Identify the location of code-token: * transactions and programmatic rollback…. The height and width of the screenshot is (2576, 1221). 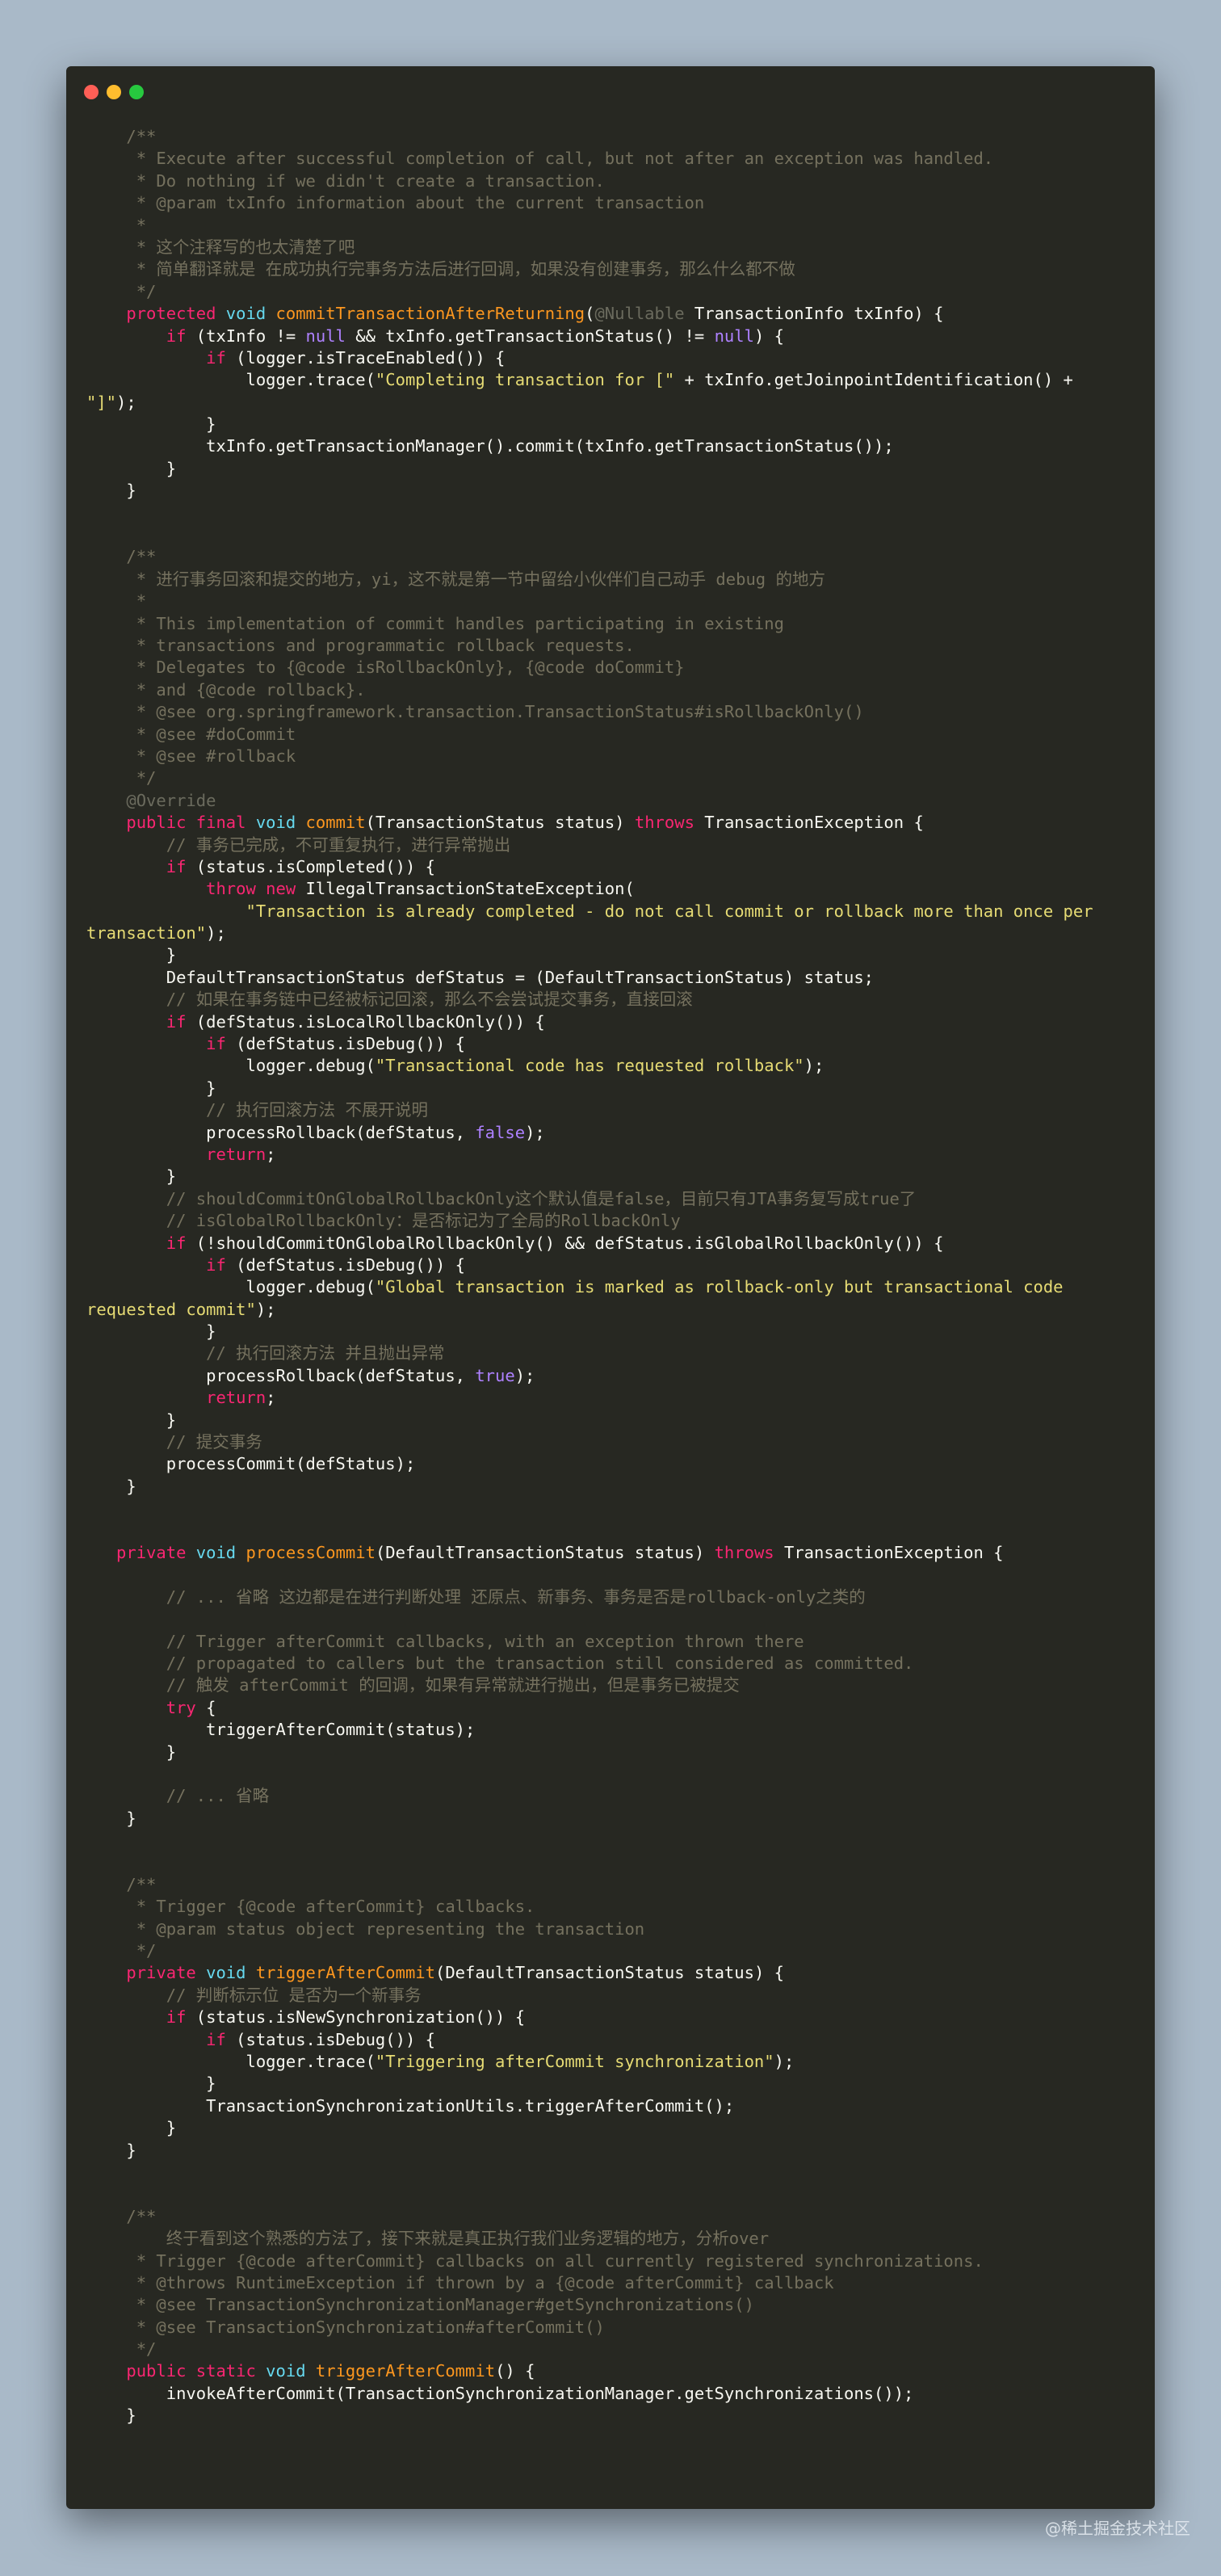
(360, 645).